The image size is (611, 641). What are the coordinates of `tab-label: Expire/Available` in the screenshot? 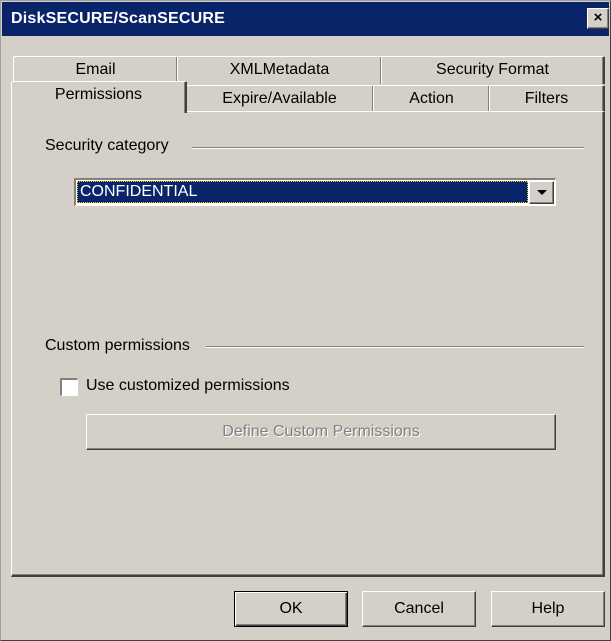 It's located at (279, 98).